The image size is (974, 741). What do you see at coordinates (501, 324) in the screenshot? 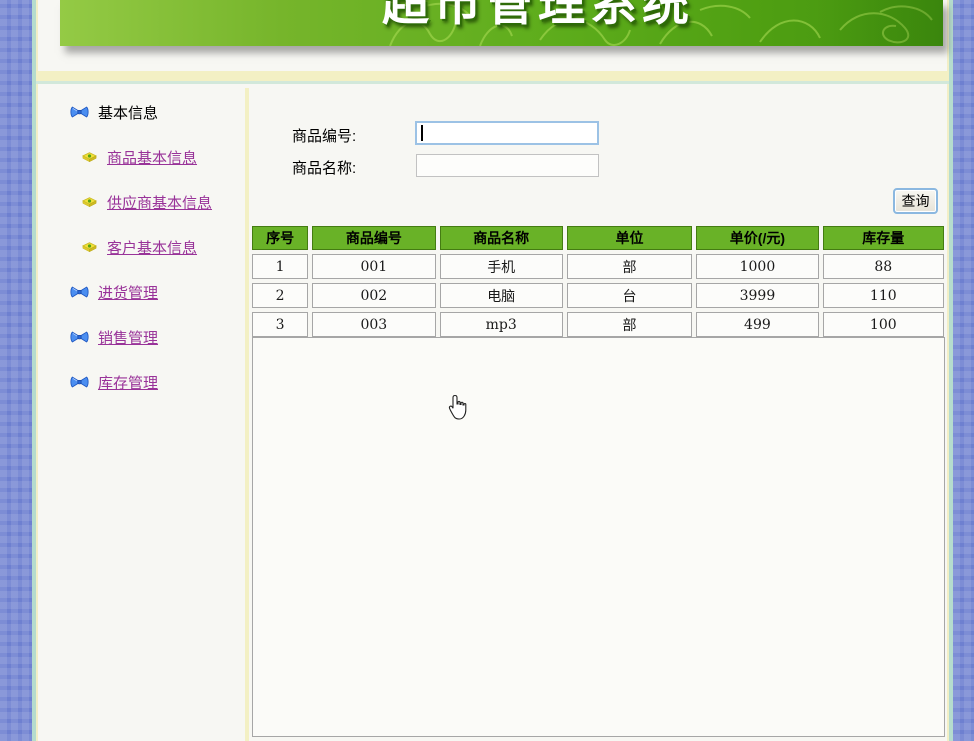
I see `table-cell: mp3` at bounding box center [501, 324].